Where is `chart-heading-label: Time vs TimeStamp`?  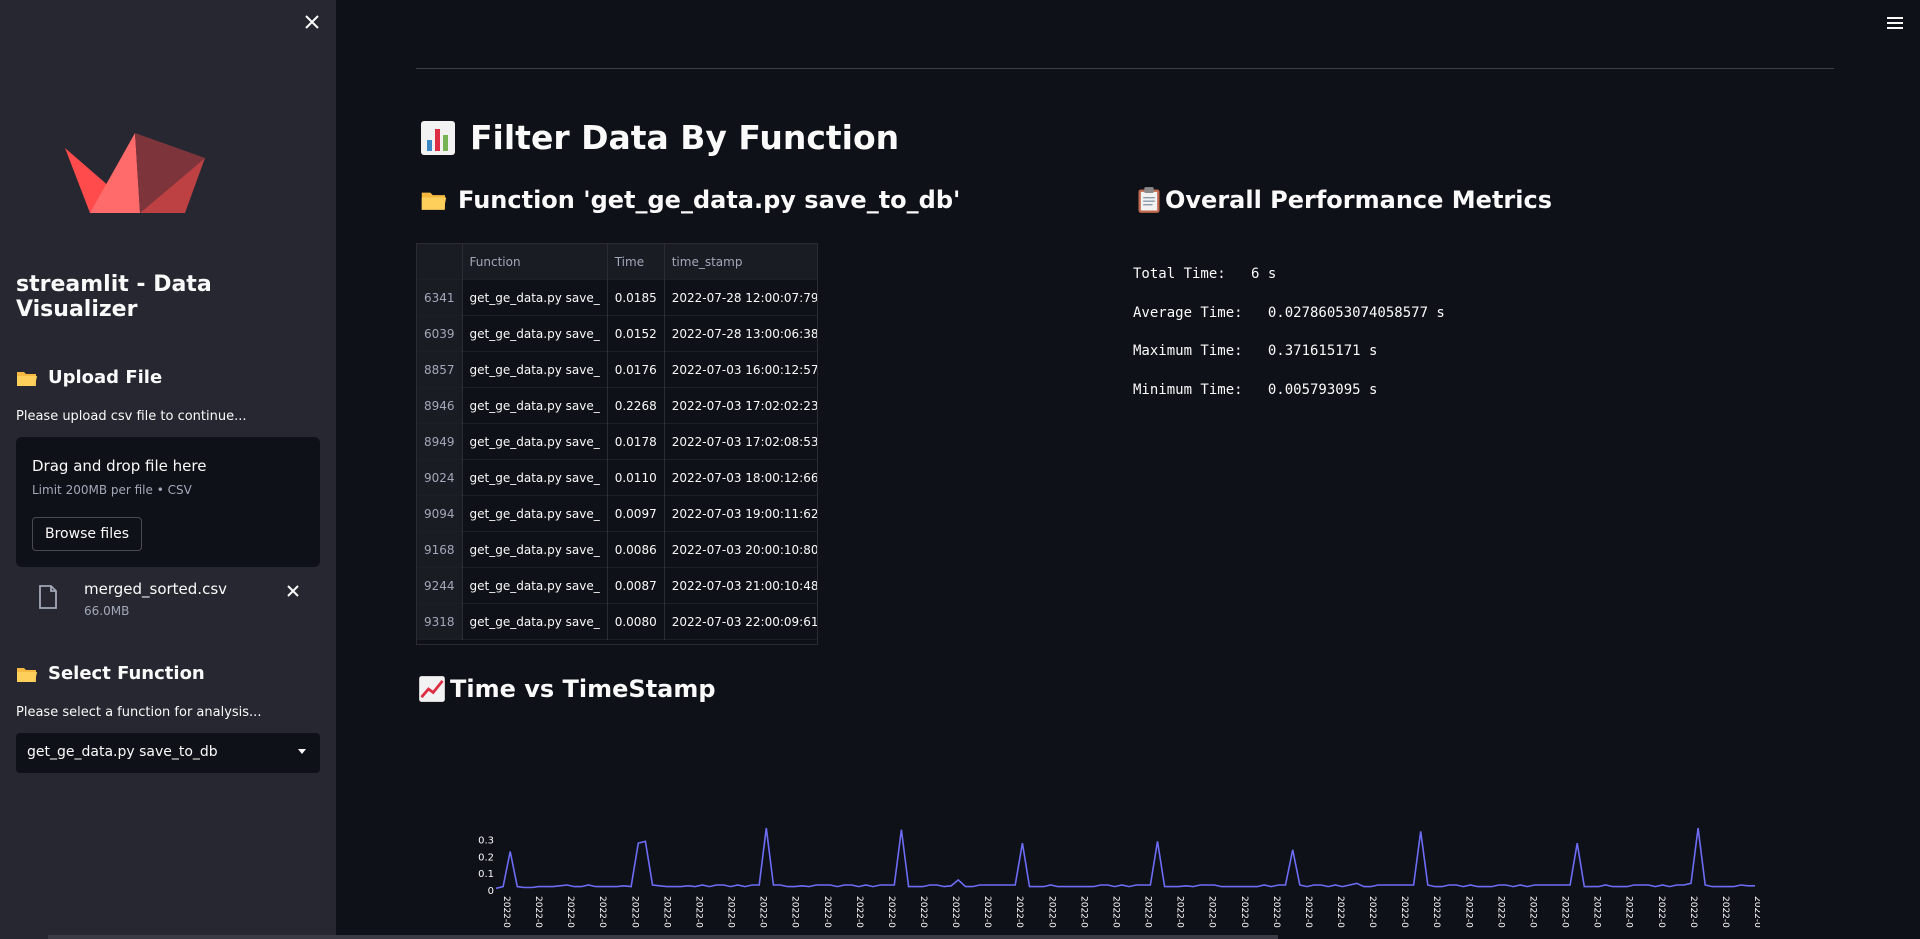 chart-heading-label: Time vs TimeStamp is located at coordinates (583, 689).